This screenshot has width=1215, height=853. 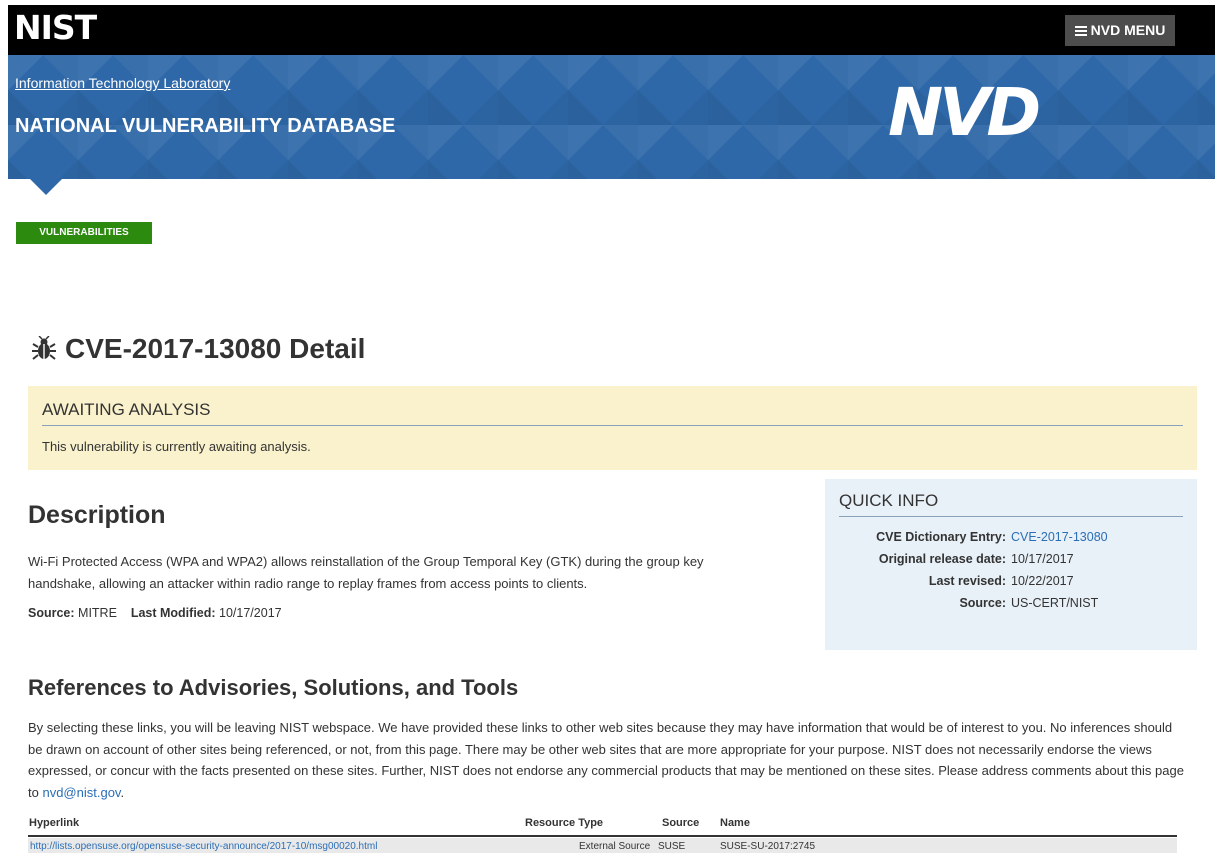 I want to click on qi-source-label: Source:, so click(x=982, y=603).